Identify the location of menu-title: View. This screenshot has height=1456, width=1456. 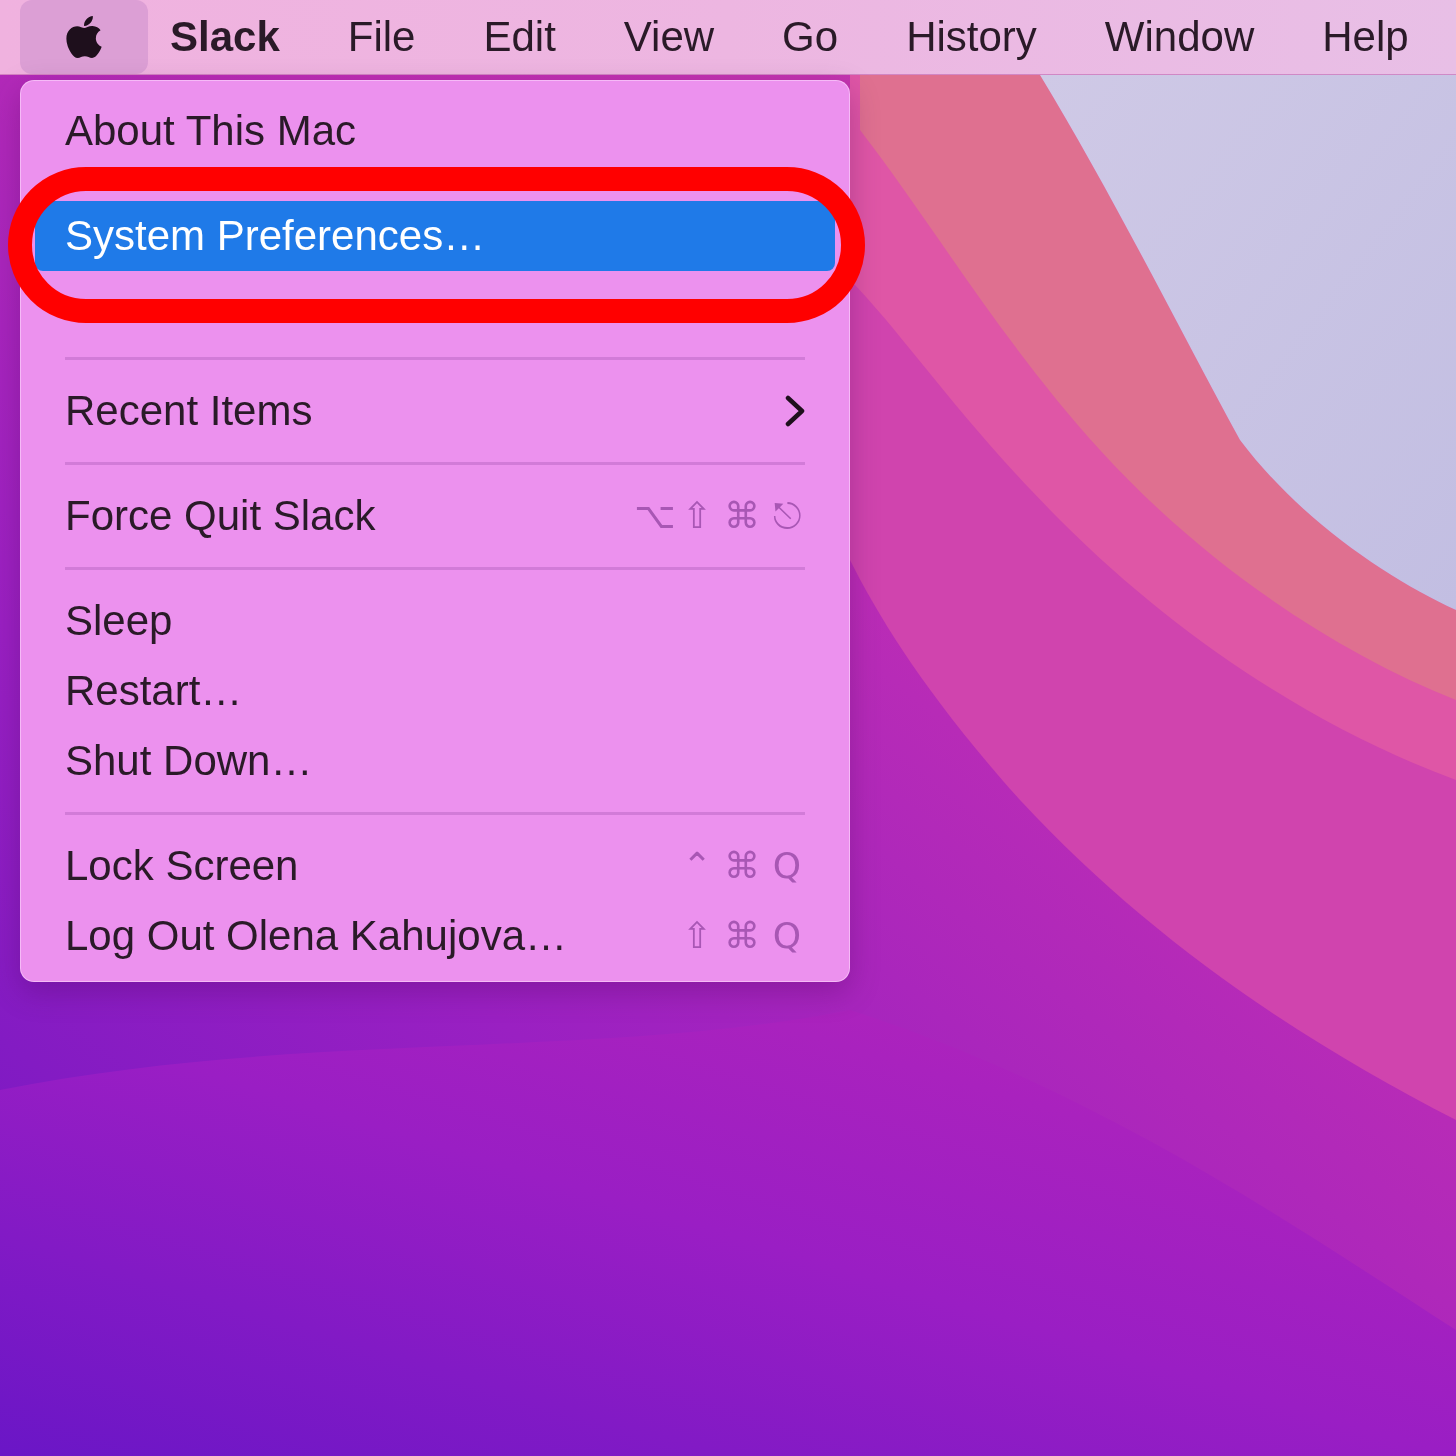
(669, 37).